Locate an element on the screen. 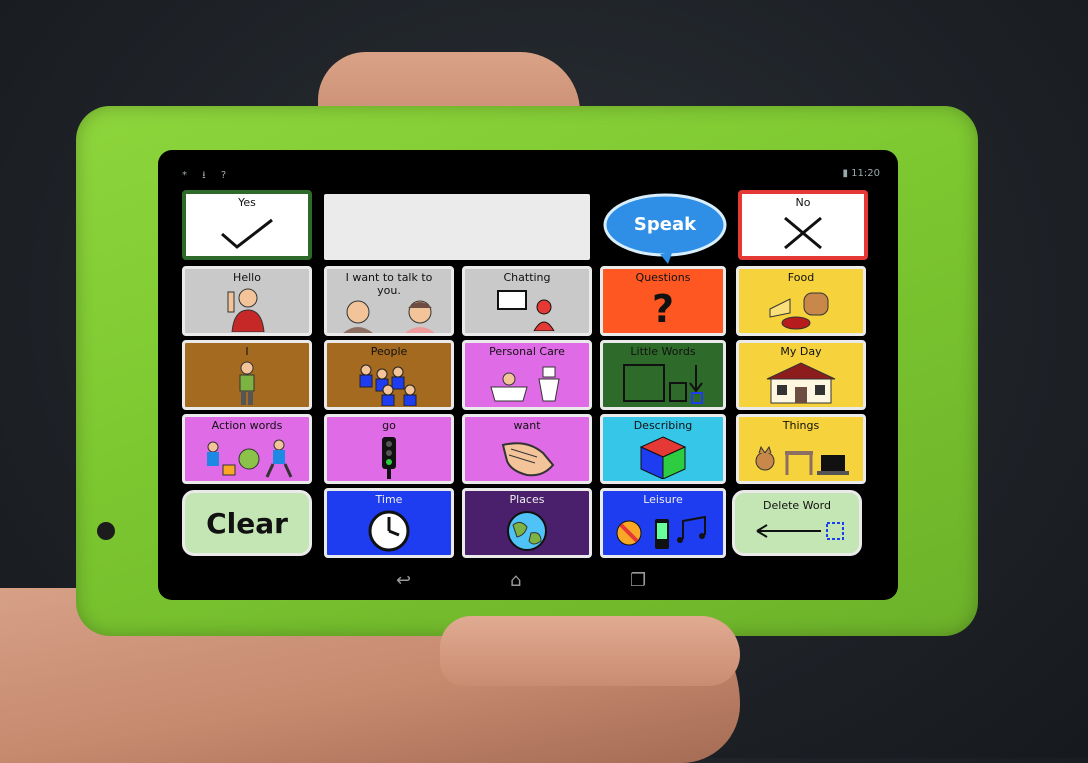  clear-label: Clear is located at coordinates (247, 523).